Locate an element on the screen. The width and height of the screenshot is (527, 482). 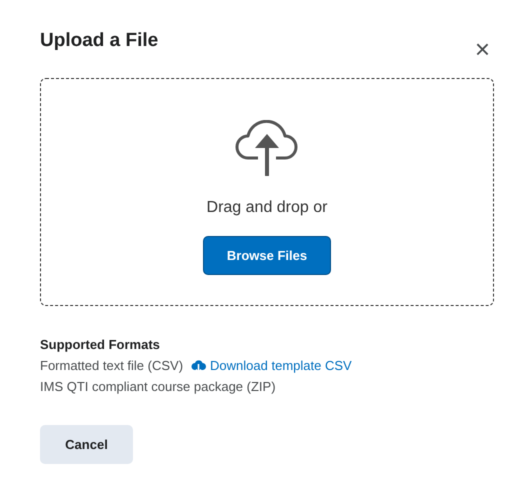
cloud-upload-icon is located at coordinates (267, 148).